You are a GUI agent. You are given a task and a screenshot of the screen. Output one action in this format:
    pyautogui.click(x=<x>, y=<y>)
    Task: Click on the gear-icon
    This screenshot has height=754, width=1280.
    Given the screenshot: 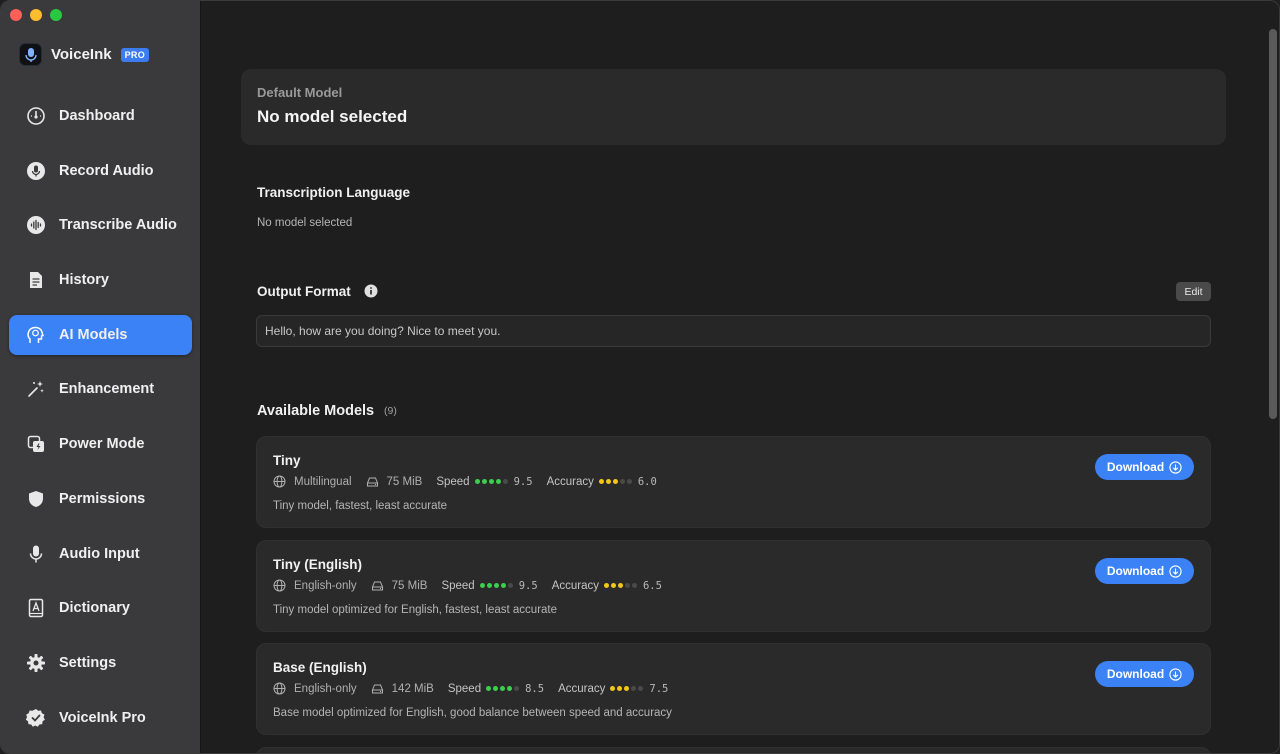 What is the action you would take?
    pyautogui.click(x=36, y=663)
    